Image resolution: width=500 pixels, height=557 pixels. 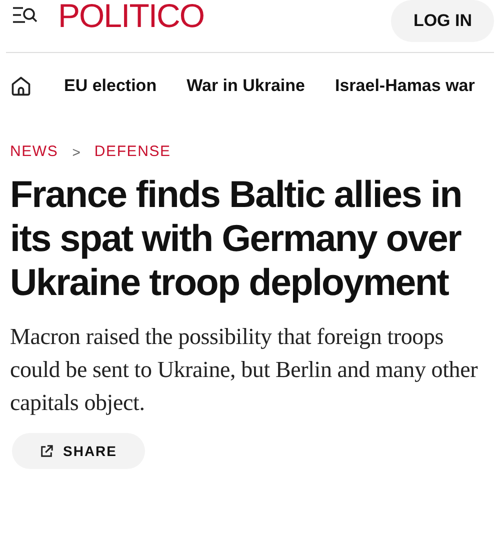 I want to click on nav-link: EU election, so click(x=110, y=86).